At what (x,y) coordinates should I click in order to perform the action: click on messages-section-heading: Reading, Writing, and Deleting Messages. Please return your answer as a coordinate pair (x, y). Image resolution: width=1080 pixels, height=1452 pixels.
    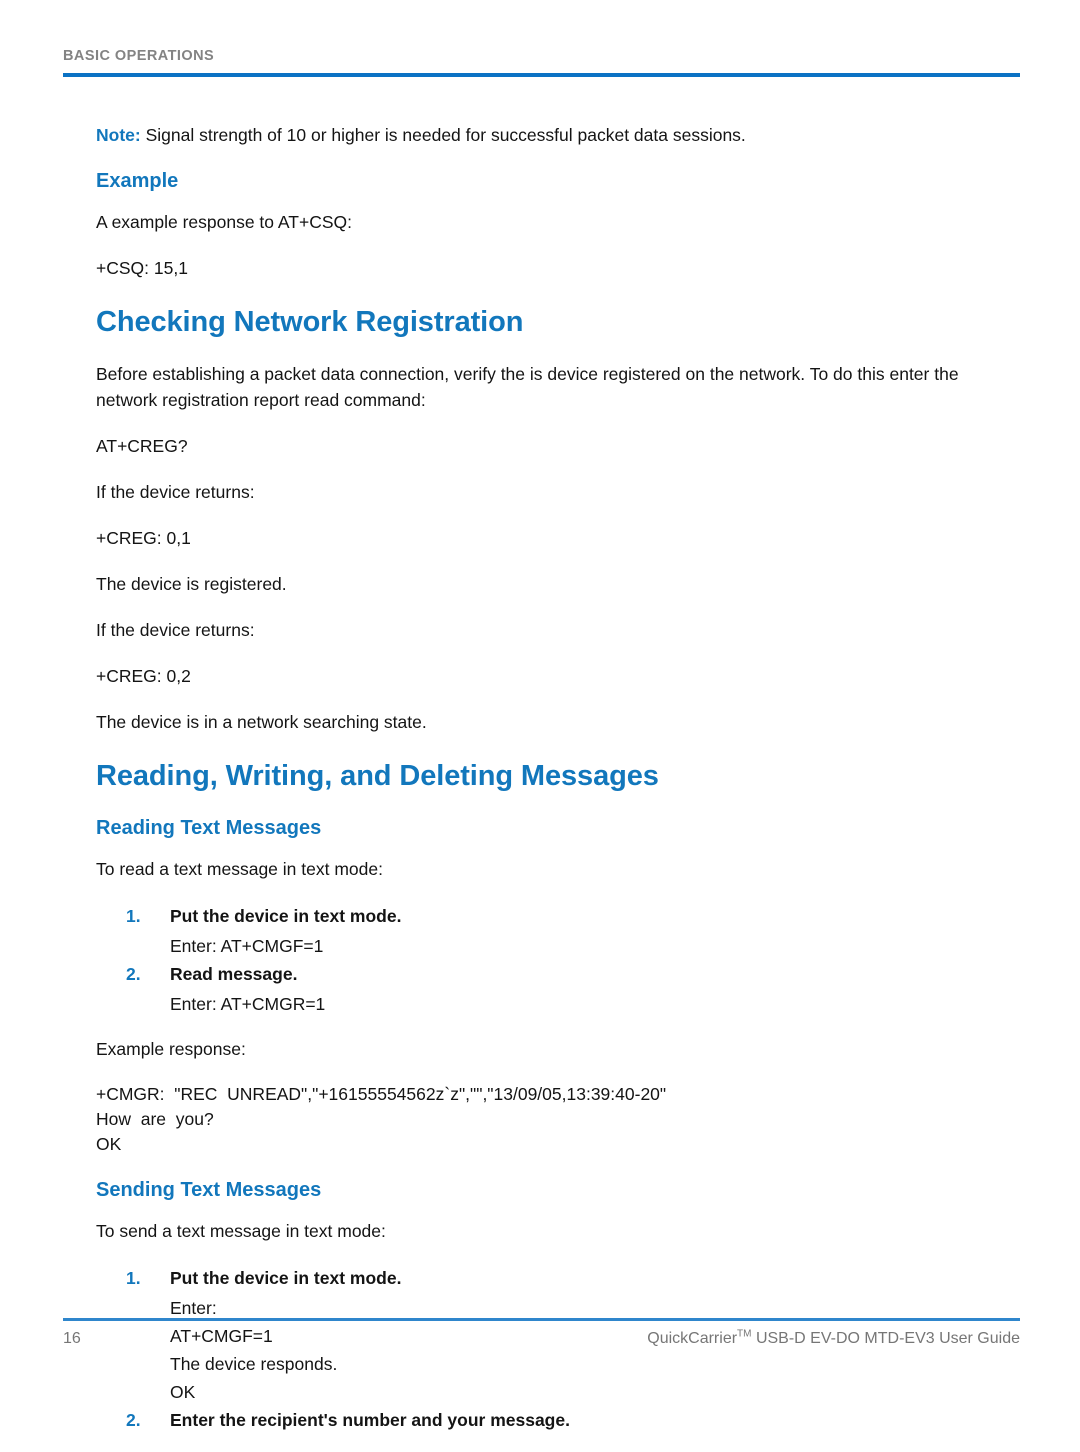
    Looking at the image, I should click on (377, 776).